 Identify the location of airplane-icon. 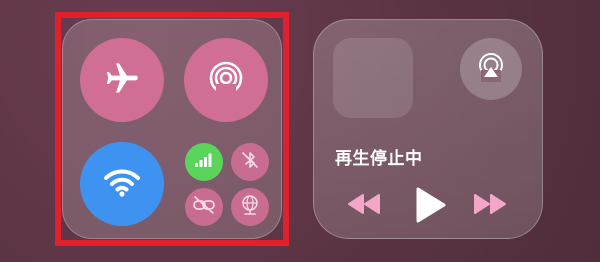
(122, 80).